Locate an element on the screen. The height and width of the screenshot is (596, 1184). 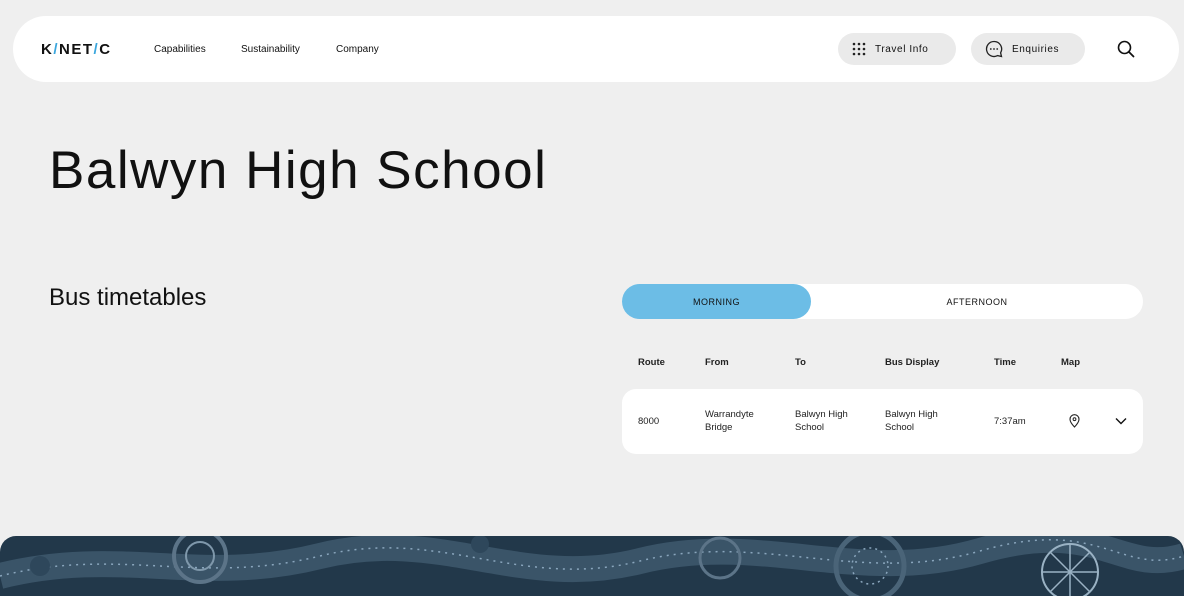
chevron-down-icon is located at coordinates (1121, 422).